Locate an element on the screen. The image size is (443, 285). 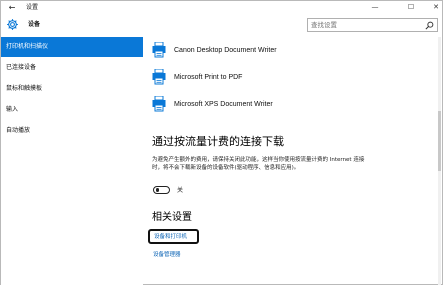
devices-printers-link-highlight: 设备和打印机 is located at coordinates (173, 236).